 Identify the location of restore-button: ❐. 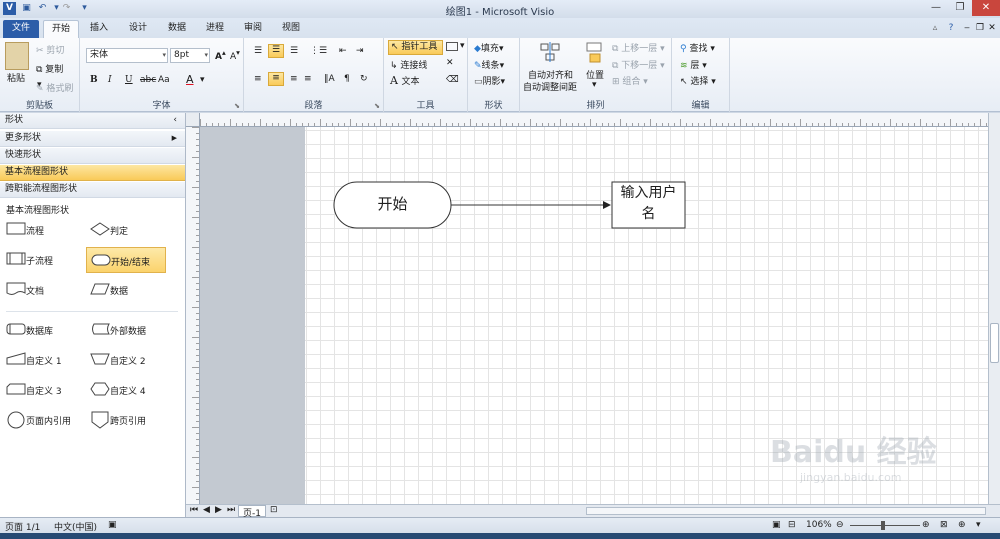
(960, 8).